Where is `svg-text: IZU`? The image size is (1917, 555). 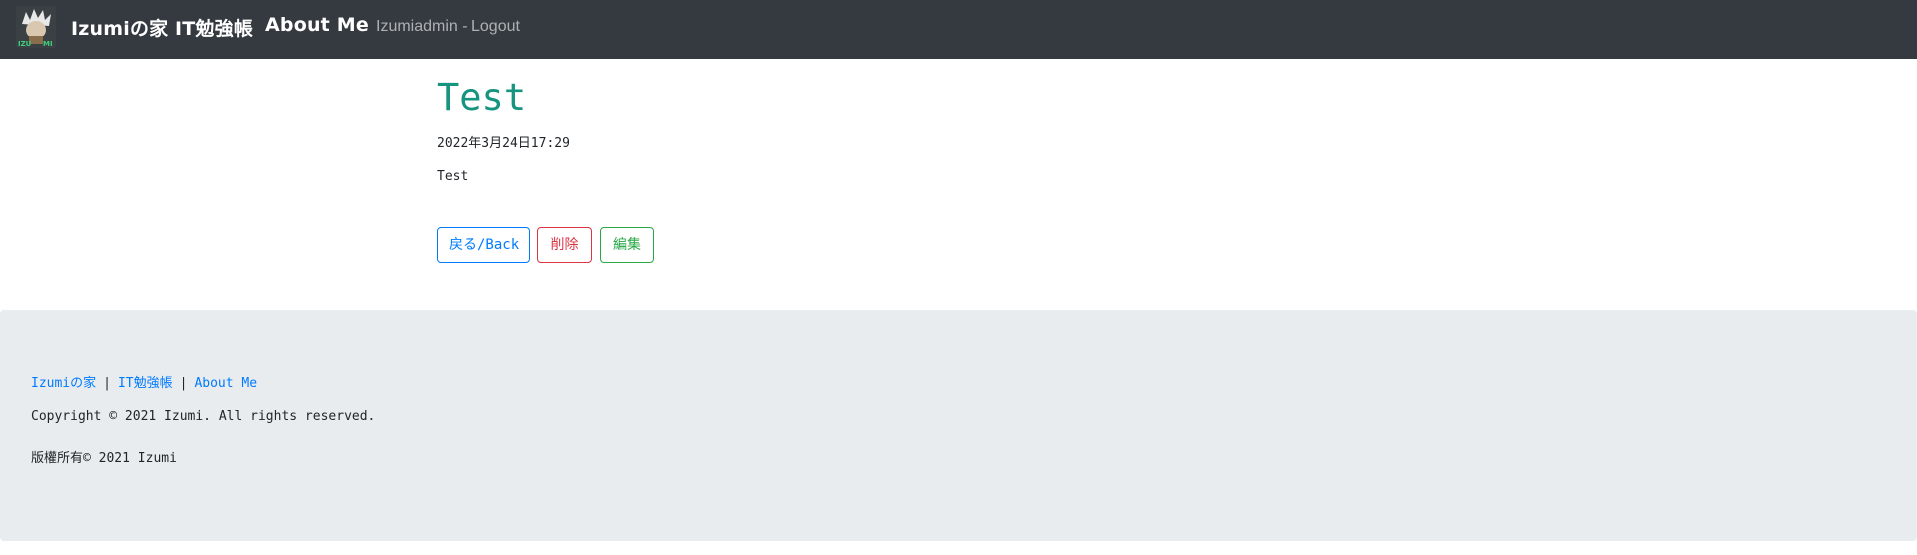
svg-text: IZU is located at coordinates (25, 44).